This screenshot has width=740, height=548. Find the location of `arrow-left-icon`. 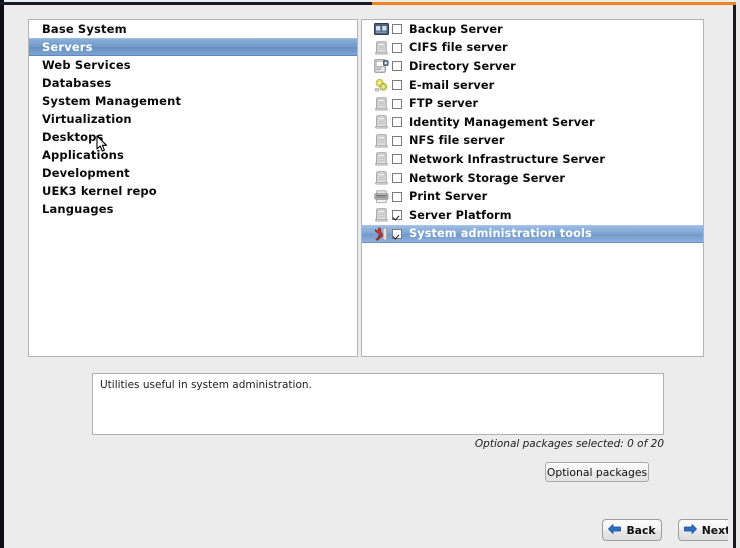

arrow-left-icon is located at coordinates (615, 530).